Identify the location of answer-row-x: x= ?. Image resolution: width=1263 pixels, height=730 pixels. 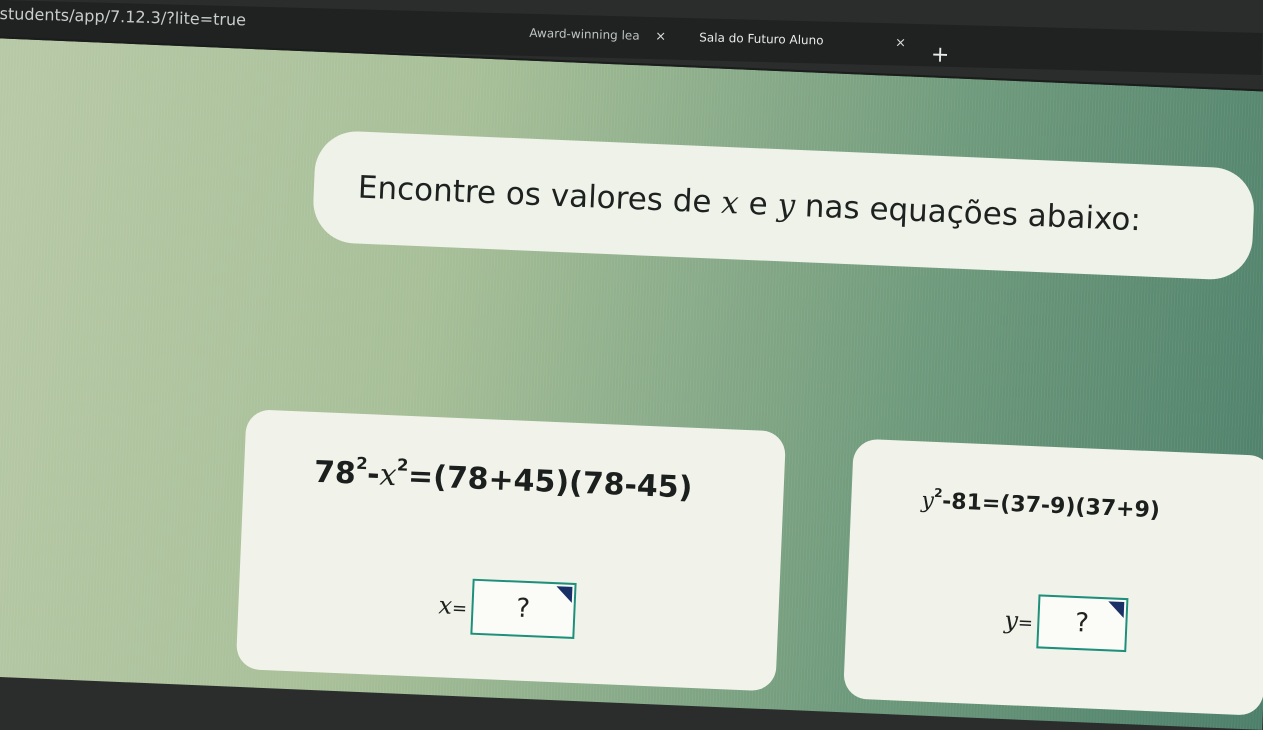
(507, 608).